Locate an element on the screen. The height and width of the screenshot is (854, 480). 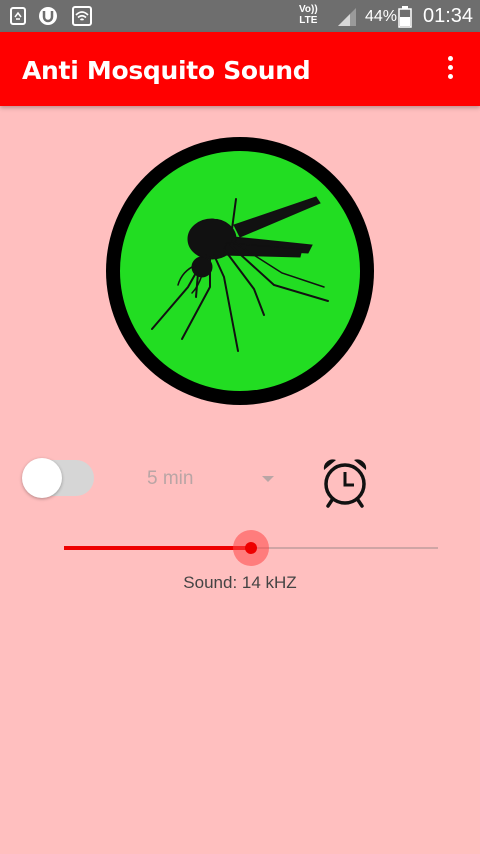
wifi-icon is located at coordinates (82, 16).